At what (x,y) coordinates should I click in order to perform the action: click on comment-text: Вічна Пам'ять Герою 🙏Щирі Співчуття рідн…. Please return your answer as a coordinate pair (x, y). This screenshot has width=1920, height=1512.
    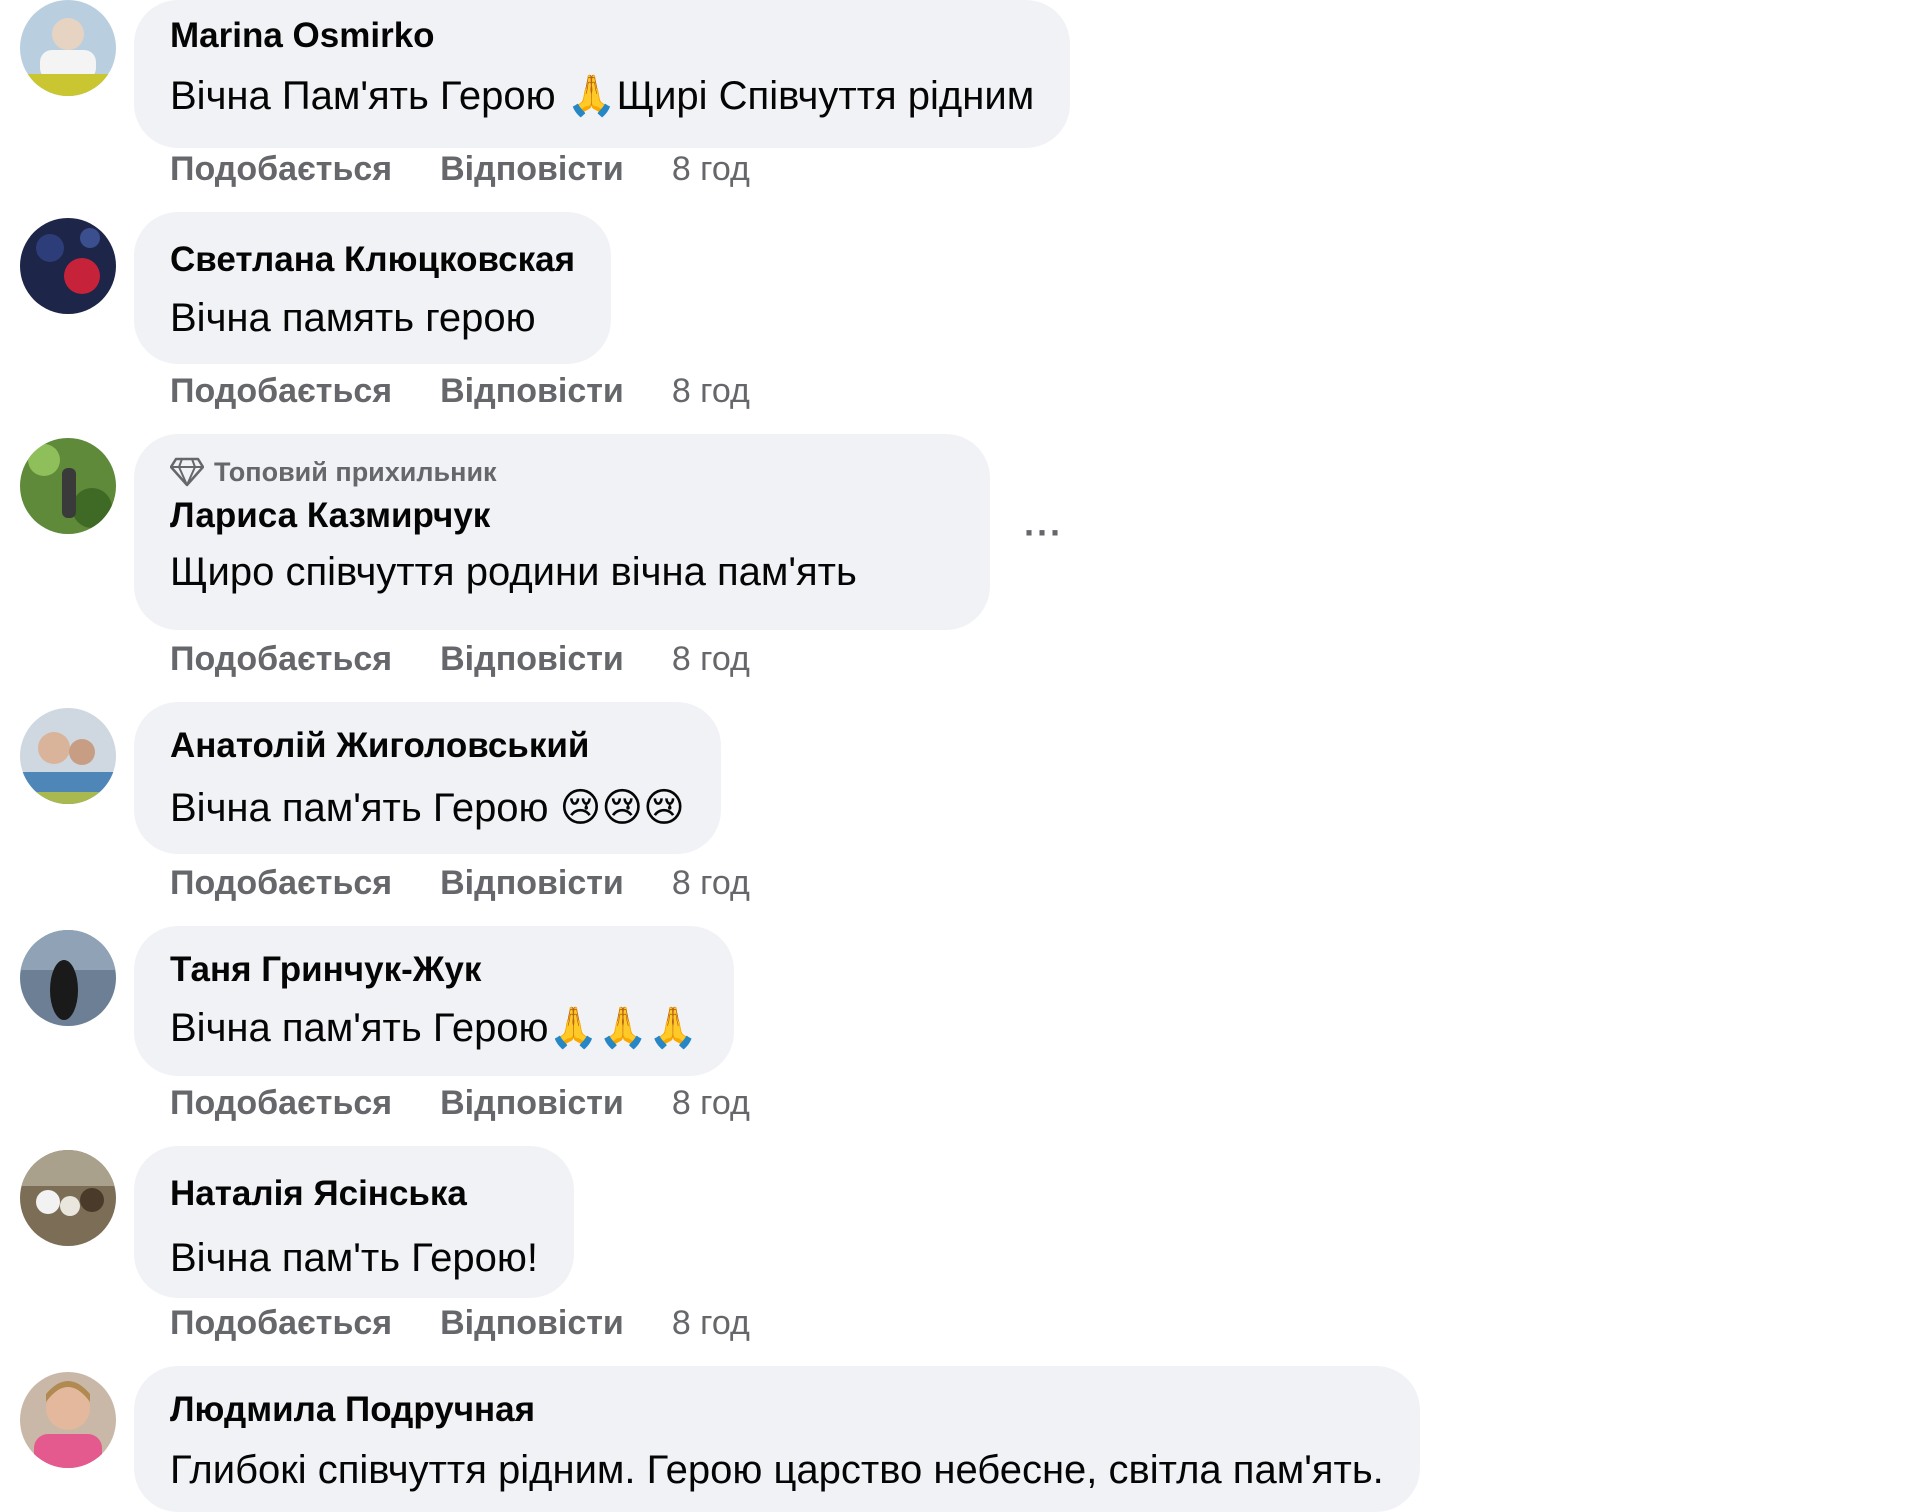
    Looking at the image, I should click on (602, 96).